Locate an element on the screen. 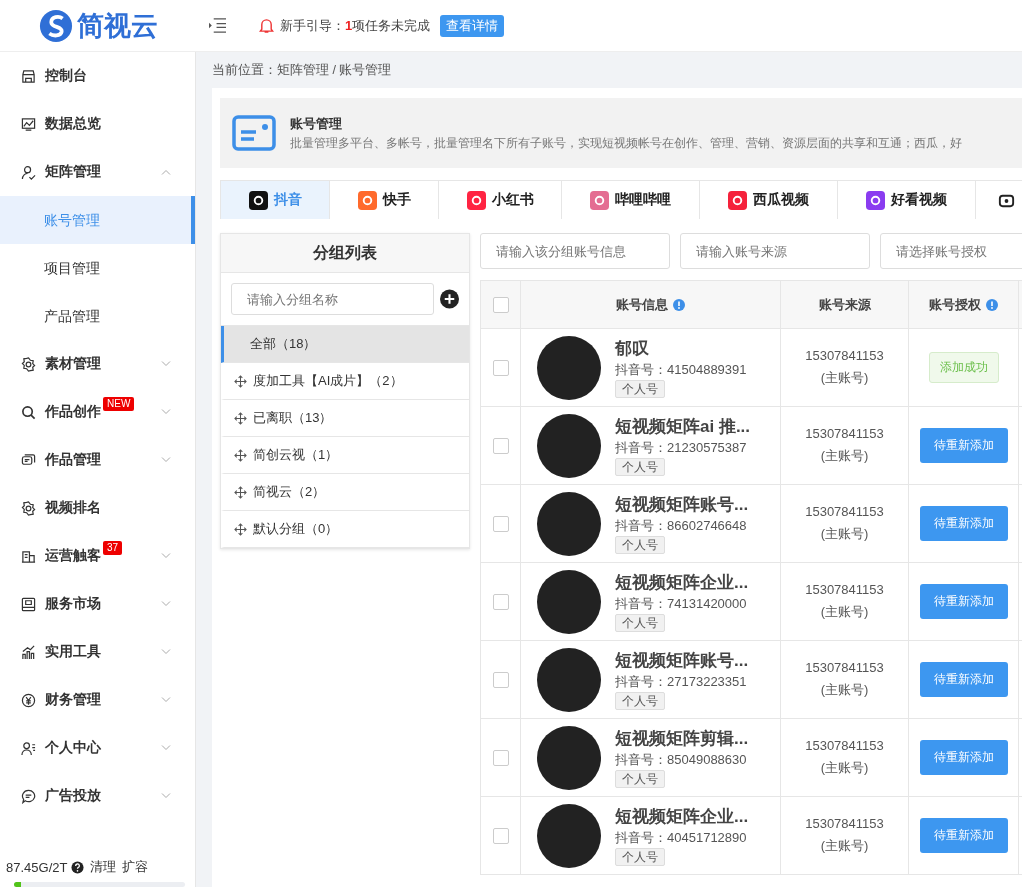 The image size is (1022, 887). menu-badge: NEW is located at coordinates (119, 404).